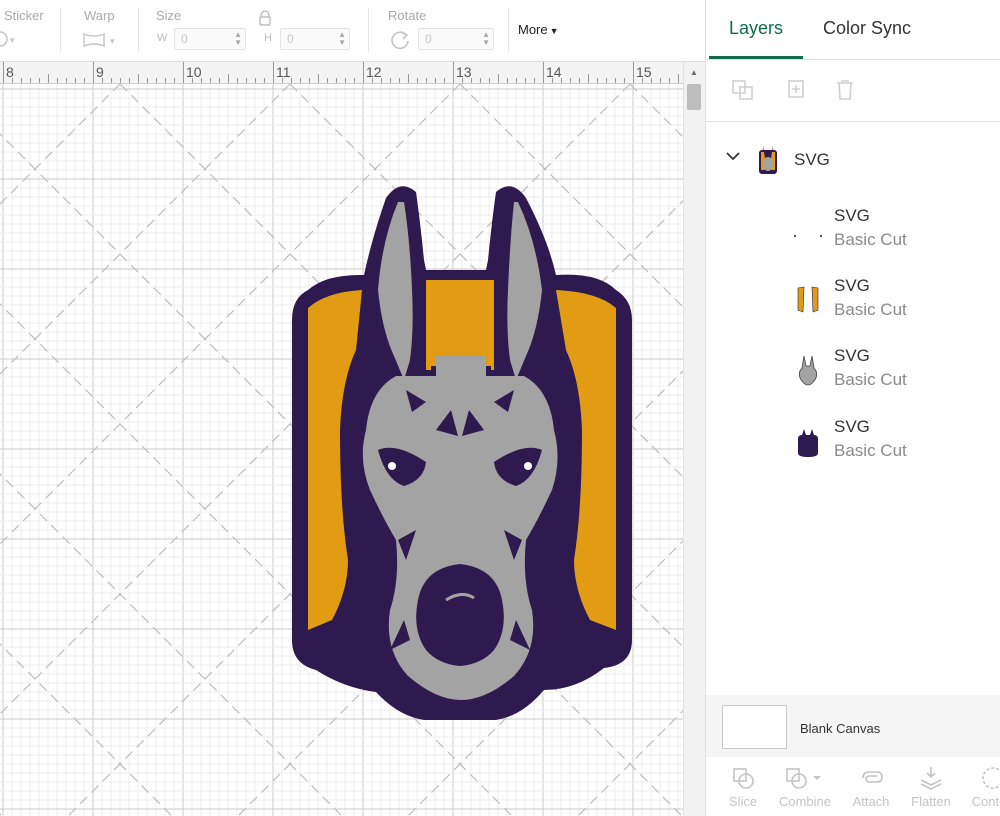 This screenshot has width=1000, height=816. Describe the element at coordinates (194, 72) in the screenshot. I see `ruler-number: 10` at that location.